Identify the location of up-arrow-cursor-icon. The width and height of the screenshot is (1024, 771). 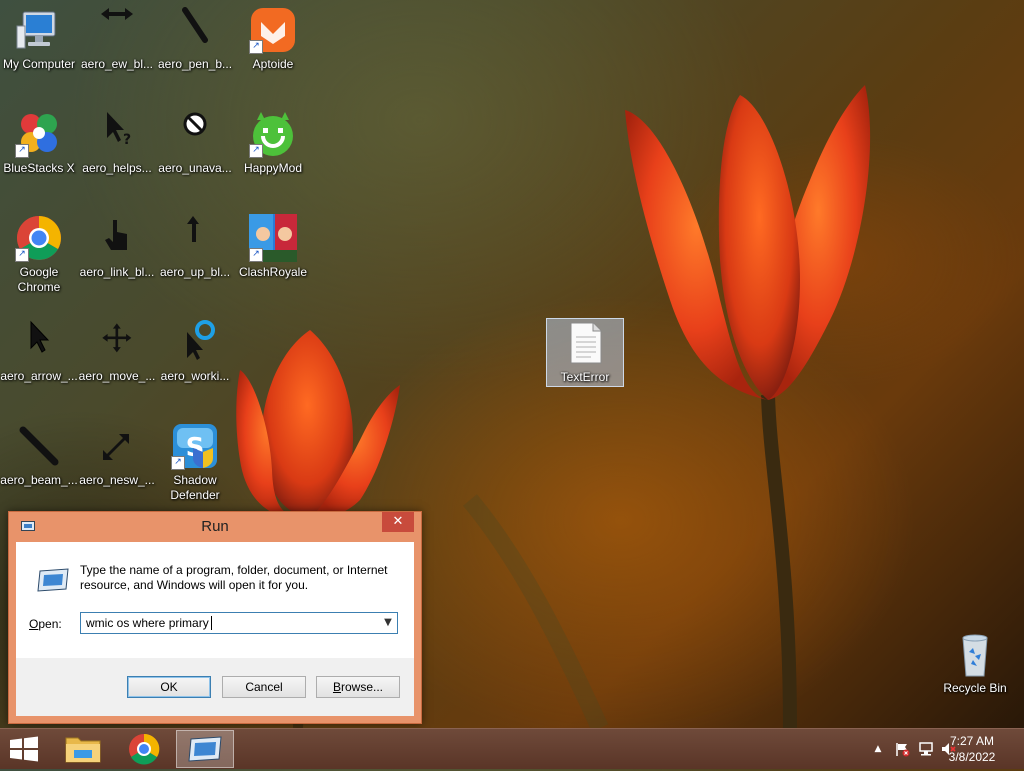
(195, 238).